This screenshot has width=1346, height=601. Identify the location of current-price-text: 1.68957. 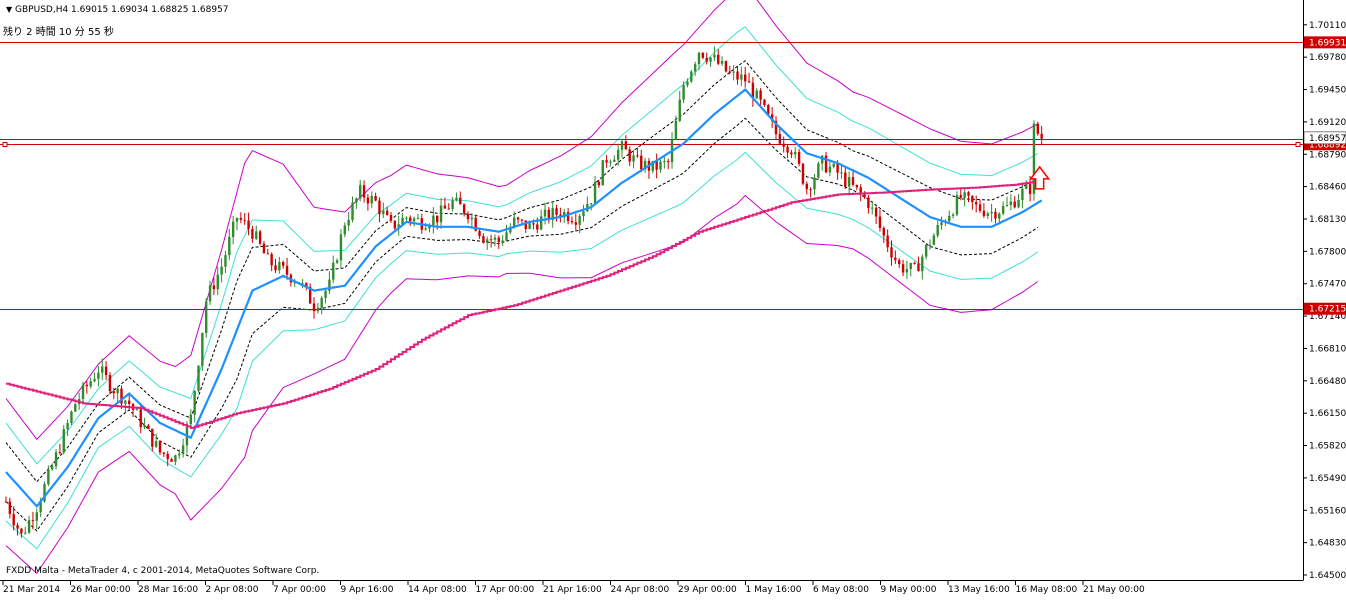
(1327, 139).